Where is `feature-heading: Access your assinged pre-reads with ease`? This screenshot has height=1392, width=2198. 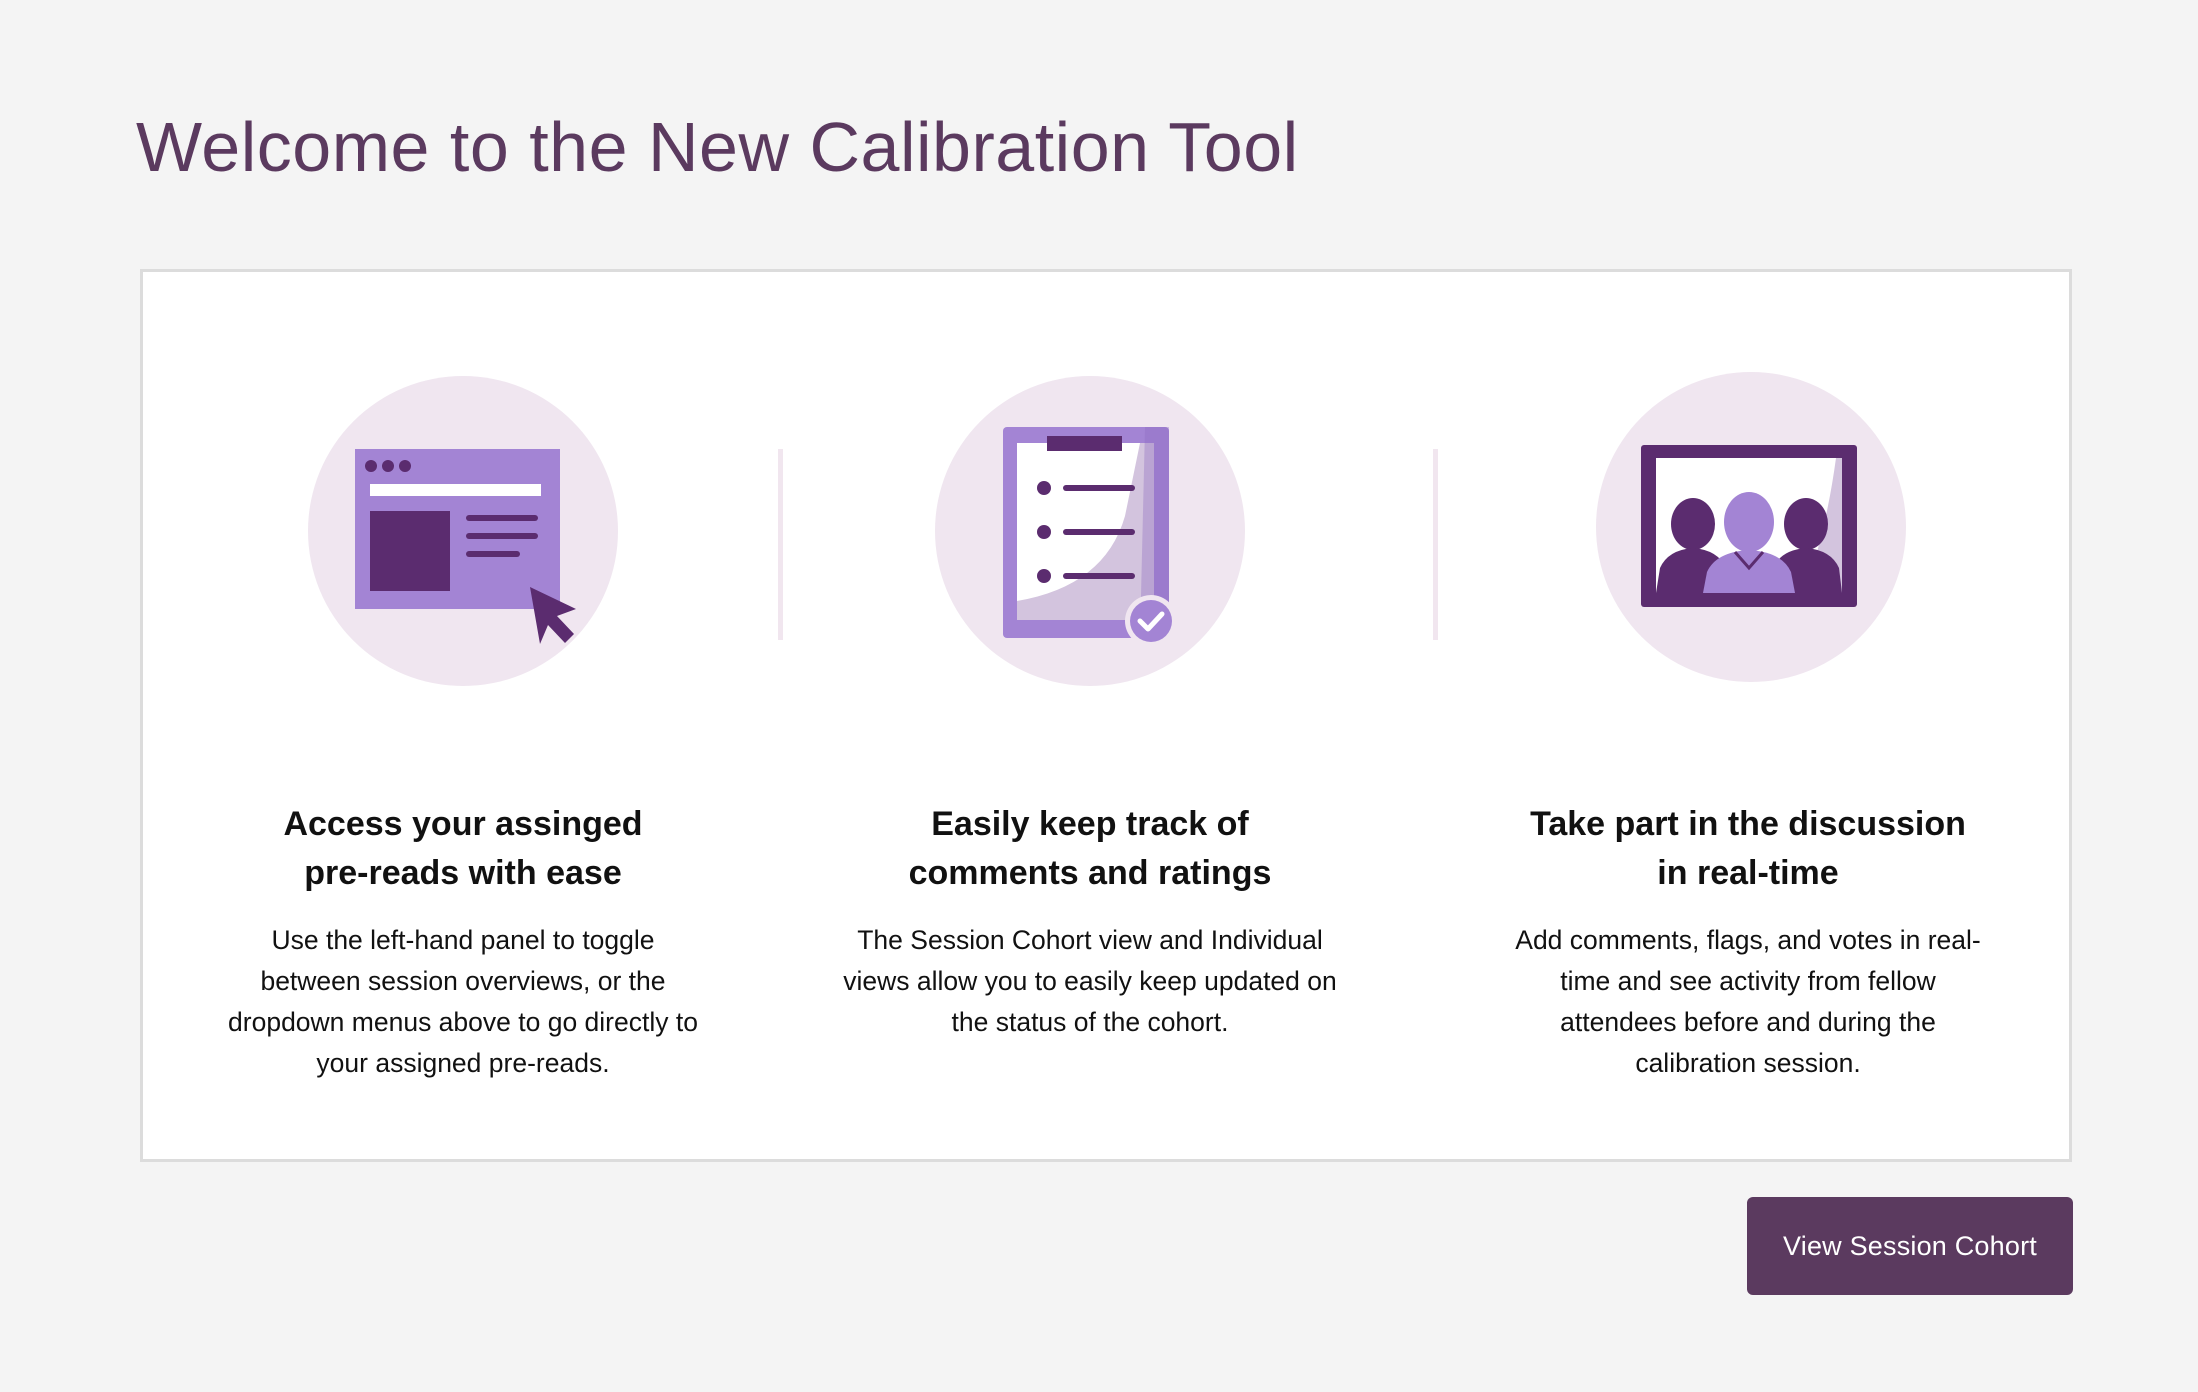
feature-heading: Access your assinged pre-reads with ease is located at coordinates (463, 848).